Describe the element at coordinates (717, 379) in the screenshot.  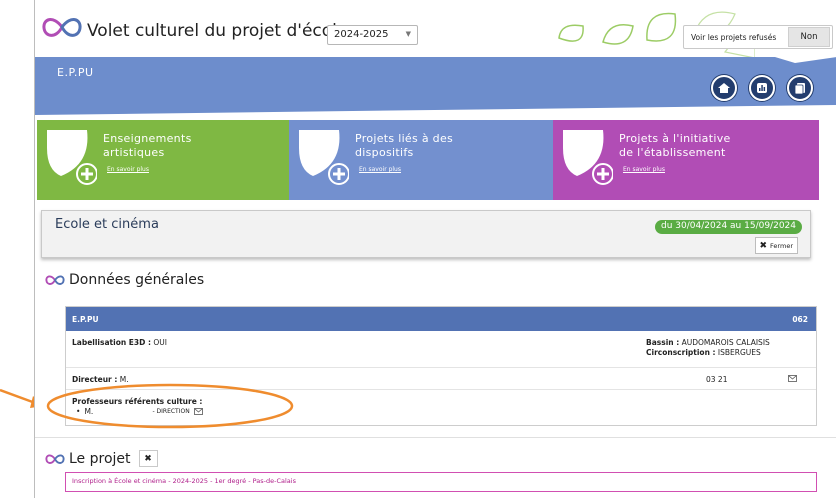
I see `director-phone: 03 21` at that location.